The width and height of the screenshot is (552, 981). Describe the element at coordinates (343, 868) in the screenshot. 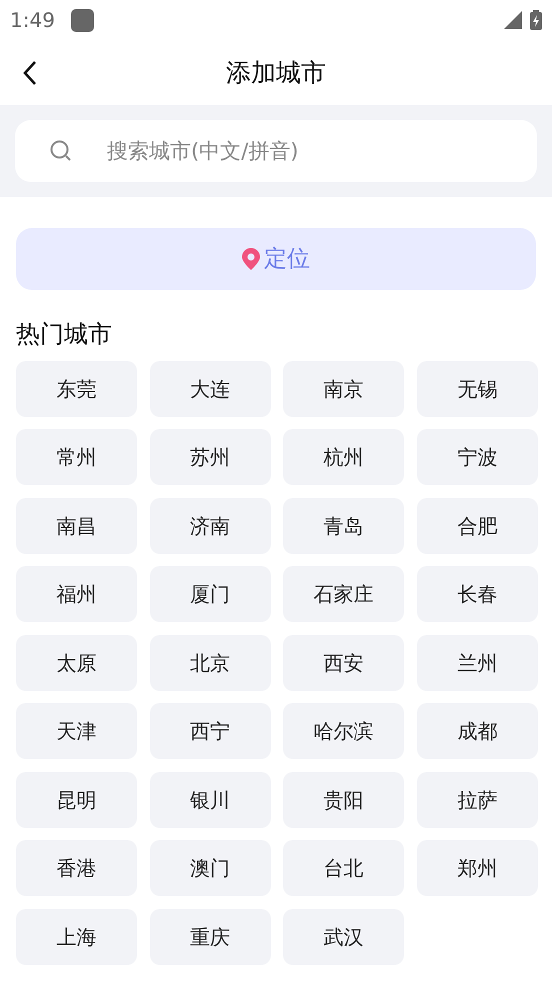

I see `city-button: 台北` at that location.